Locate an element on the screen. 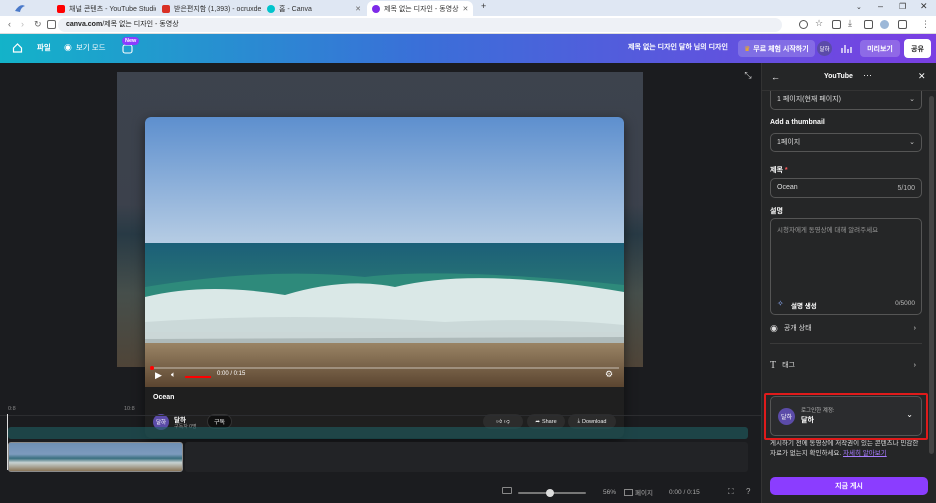  tab-search-chevron-icon: ⌄ is located at coordinates (859, 7).